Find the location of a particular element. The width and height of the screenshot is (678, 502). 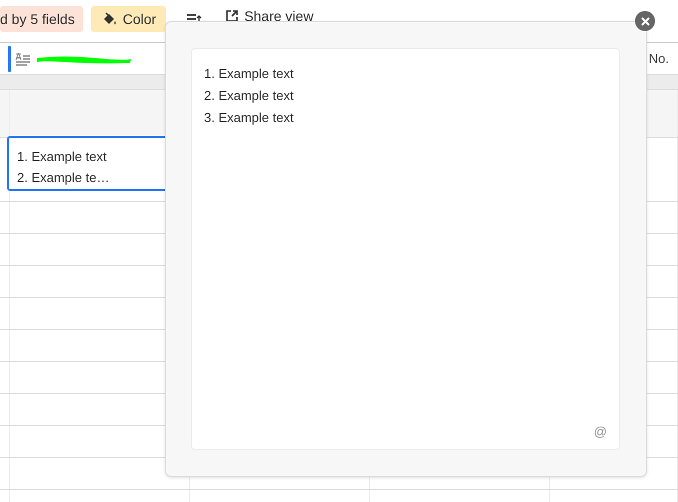

share-view-button: Share view is located at coordinates (270, 18).